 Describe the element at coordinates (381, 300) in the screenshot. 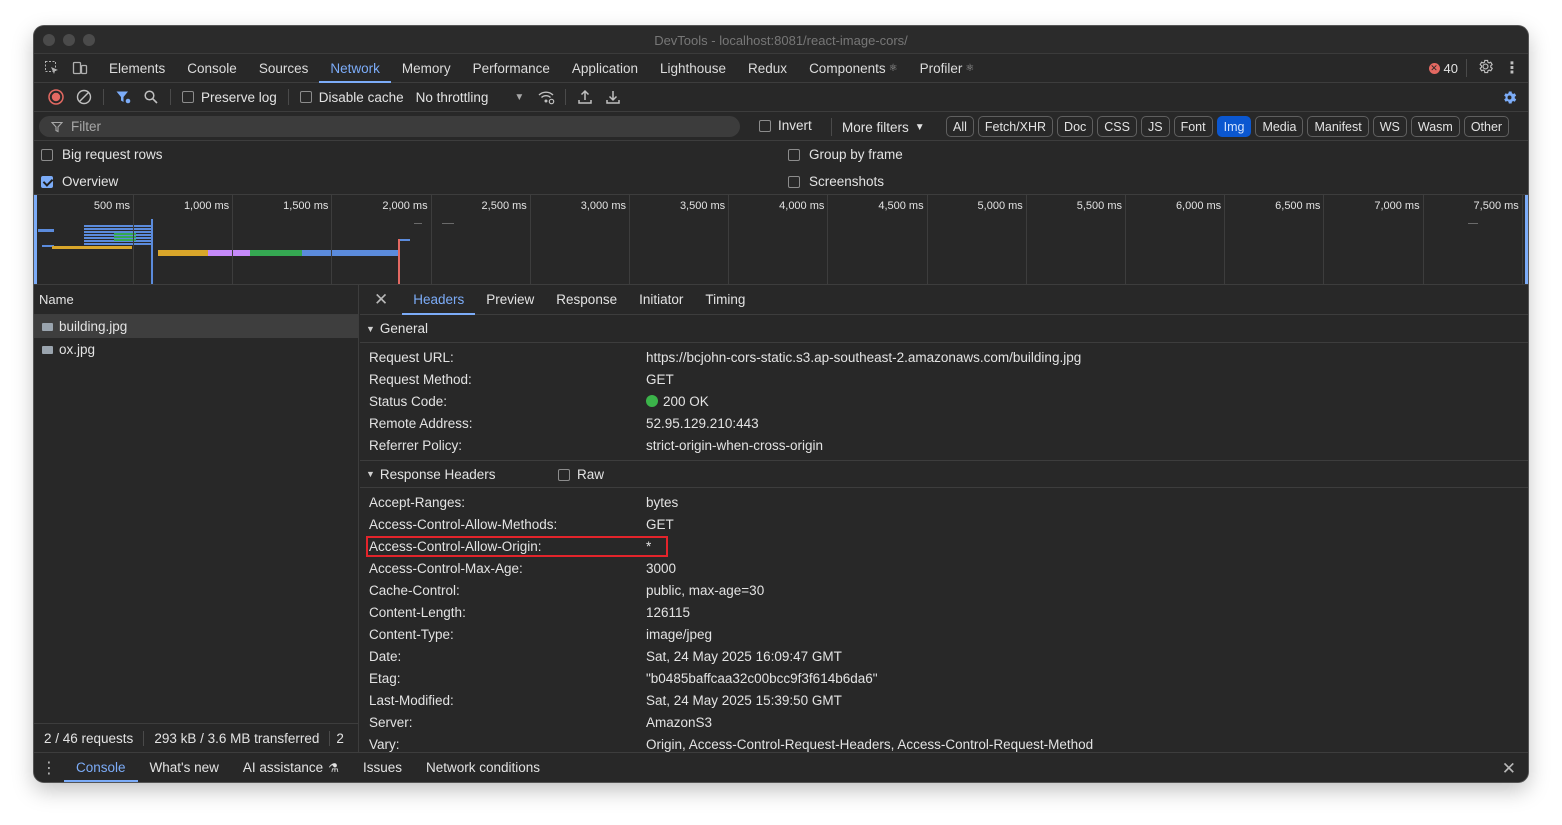

I see `close-details-icon: ✕` at that location.